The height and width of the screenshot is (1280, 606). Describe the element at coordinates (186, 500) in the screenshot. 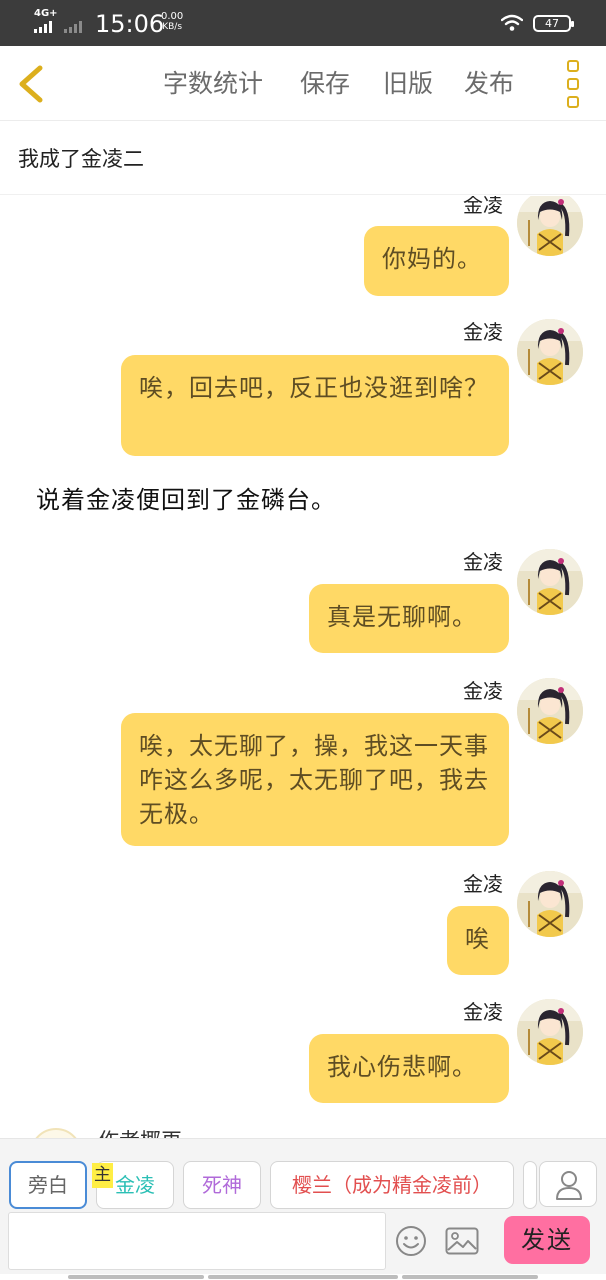

I see `narration-text: 说着金凌便回到了金磷台。` at that location.